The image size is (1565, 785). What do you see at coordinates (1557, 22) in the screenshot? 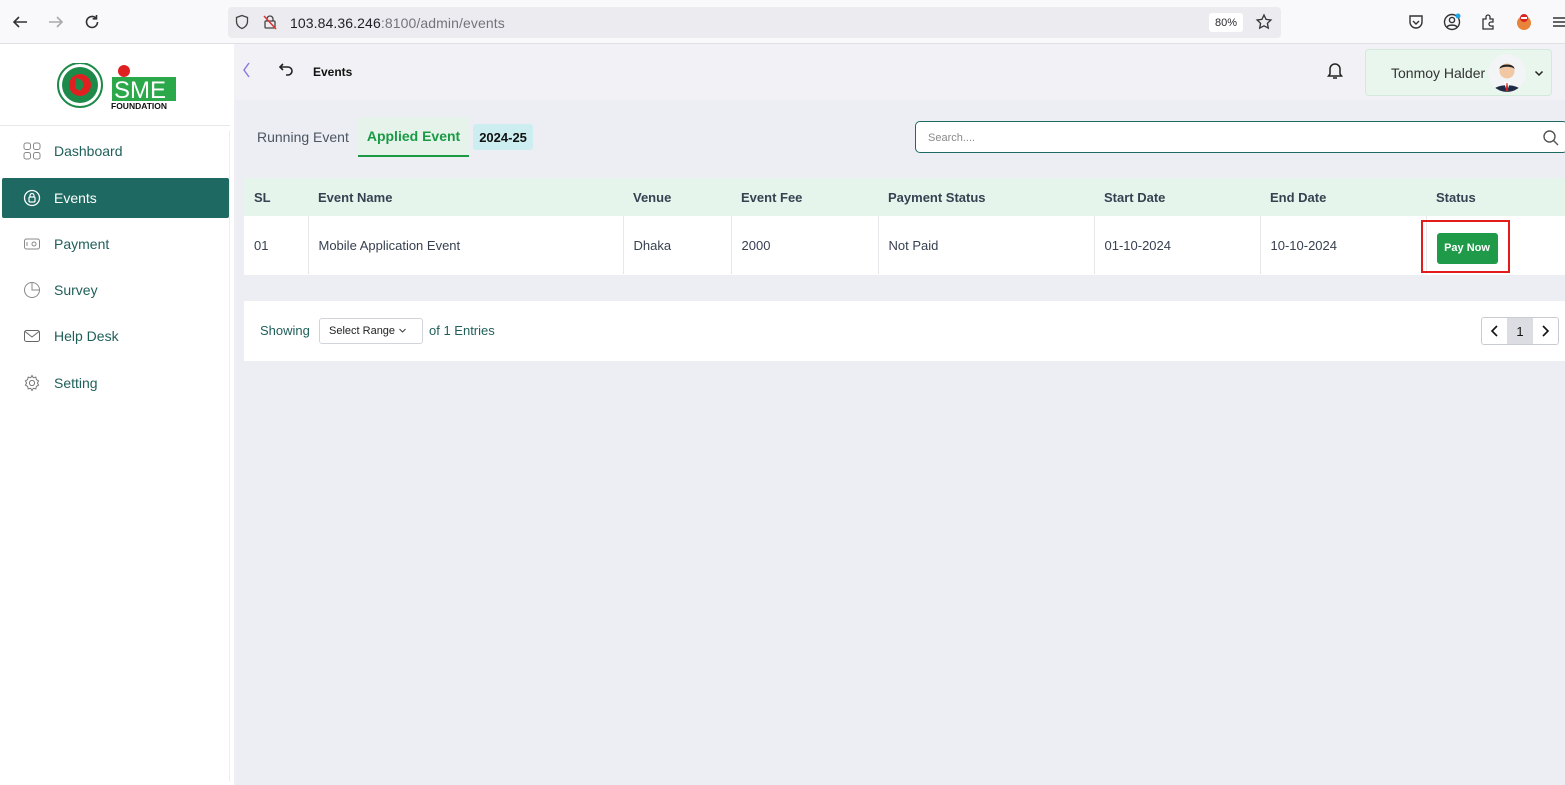
I see `menu-icon` at bounding box center [1557, 22].